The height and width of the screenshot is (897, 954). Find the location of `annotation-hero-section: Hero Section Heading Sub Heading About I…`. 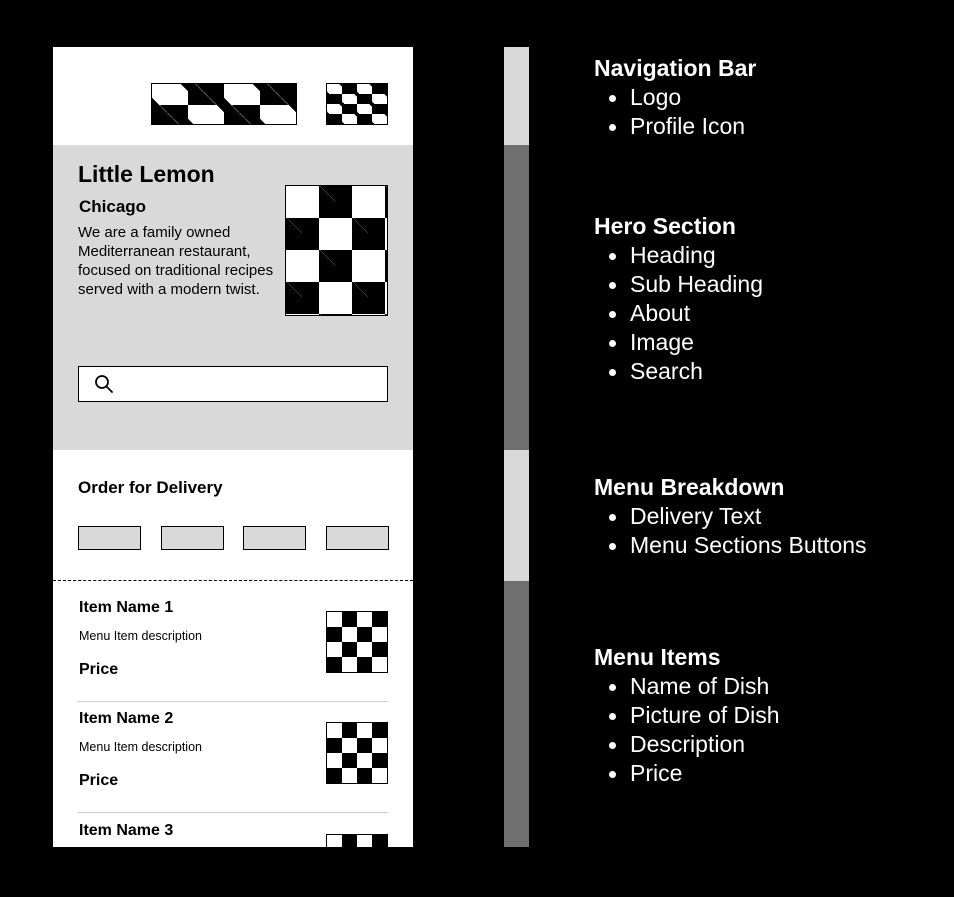

annotation-hero-section: Hero Section Heading Sub Heading About I… is located at coordinates (678, 299).